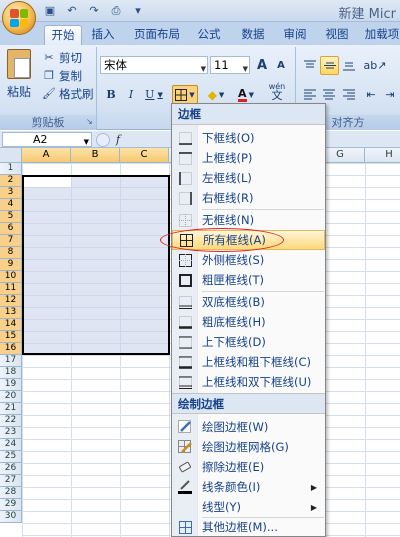 This screenshot has width=400, height=537. Describe the element at coordinates (11, 155) in the screenshot. I see `select-all-corner` at that location.